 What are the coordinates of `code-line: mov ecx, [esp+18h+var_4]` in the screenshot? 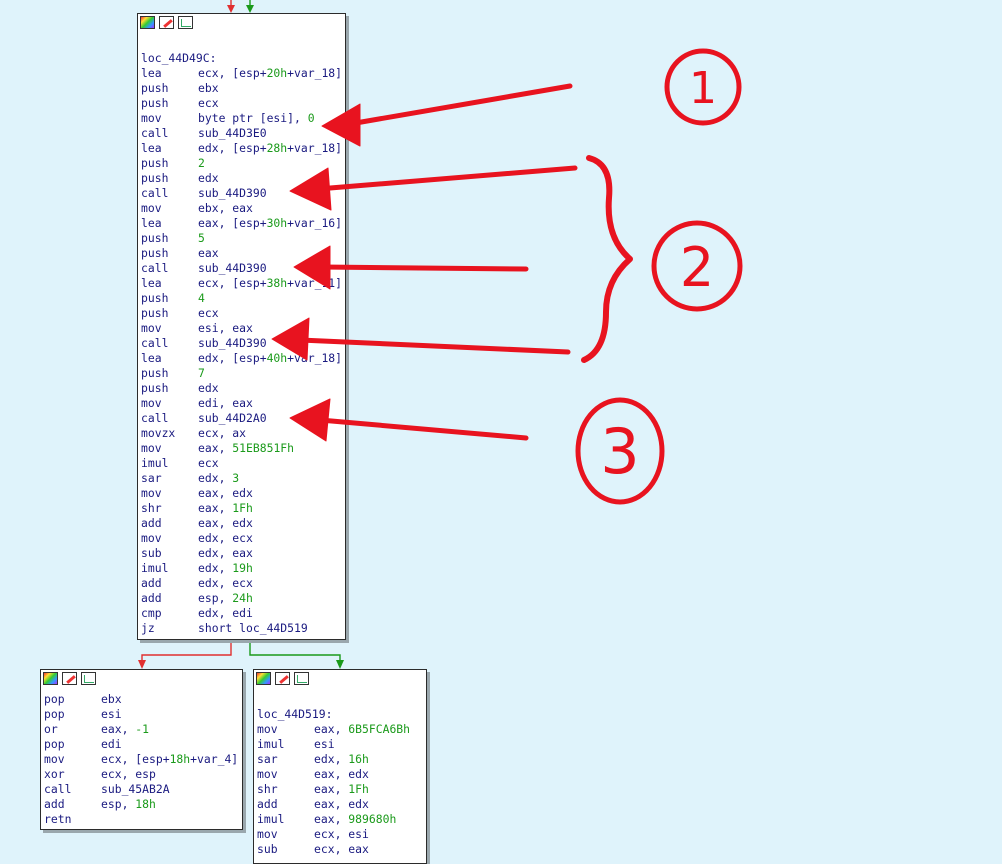 It's located at (141, 759).